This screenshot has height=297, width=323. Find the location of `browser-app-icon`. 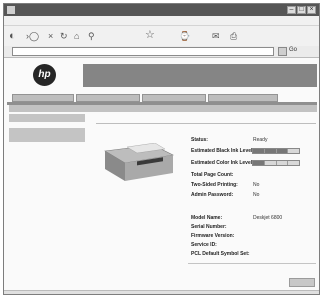

browser-app-icon is located at coordinates (11, 10).